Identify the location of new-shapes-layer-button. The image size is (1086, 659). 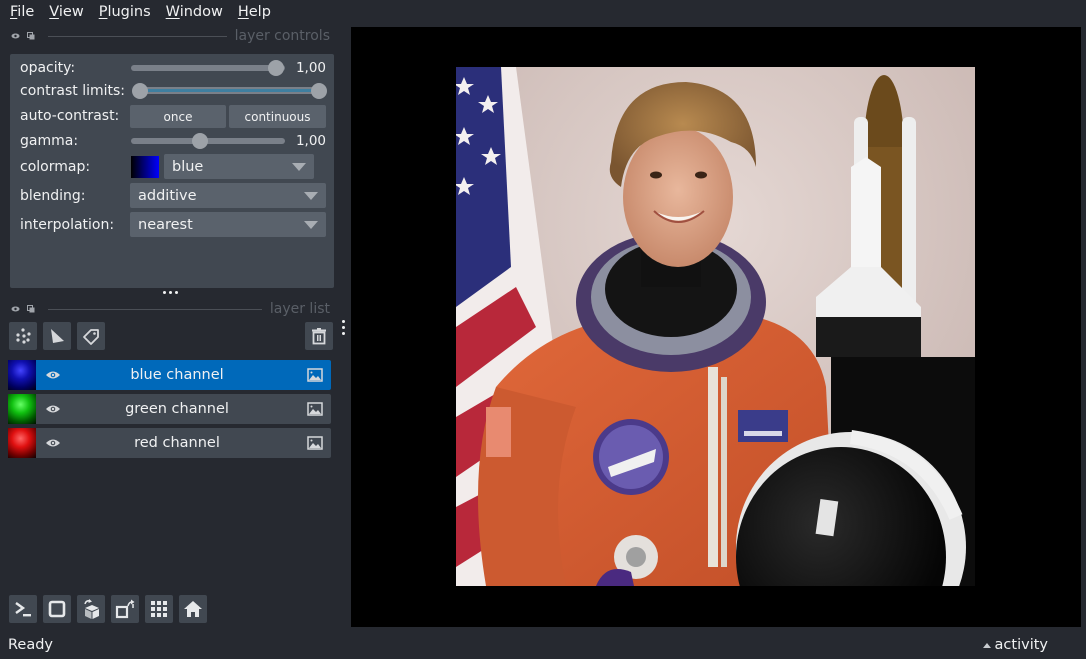
(57, 336).